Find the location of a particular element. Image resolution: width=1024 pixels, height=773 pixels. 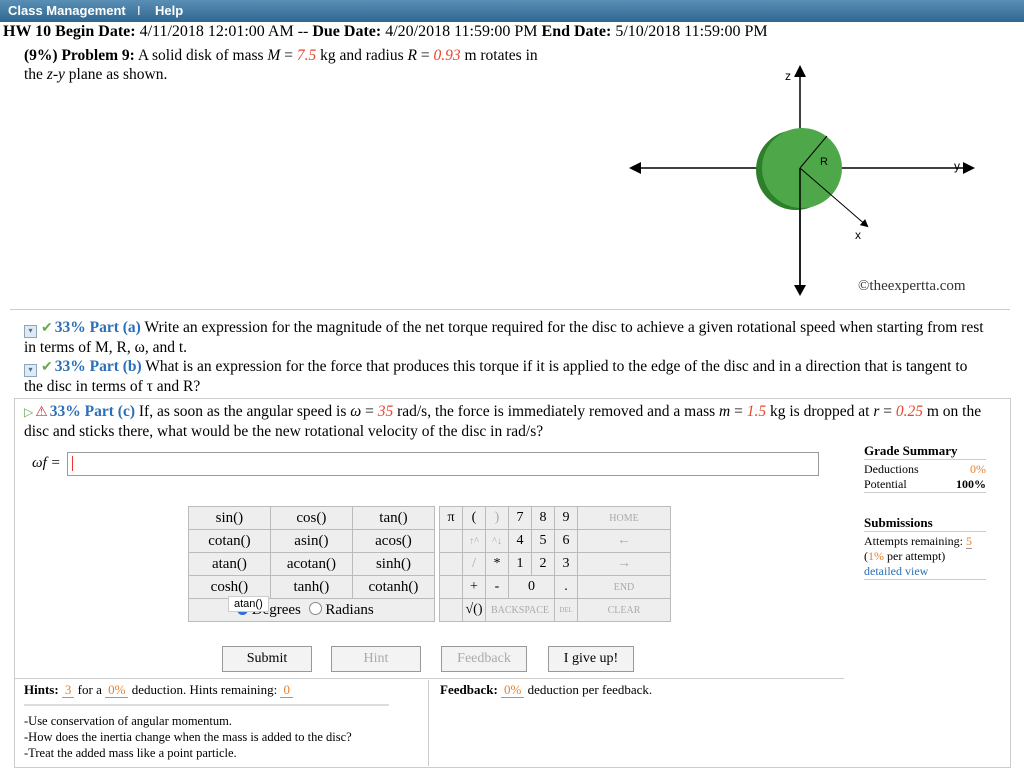

dates-dash: -- is located at coordinates (303, 31).